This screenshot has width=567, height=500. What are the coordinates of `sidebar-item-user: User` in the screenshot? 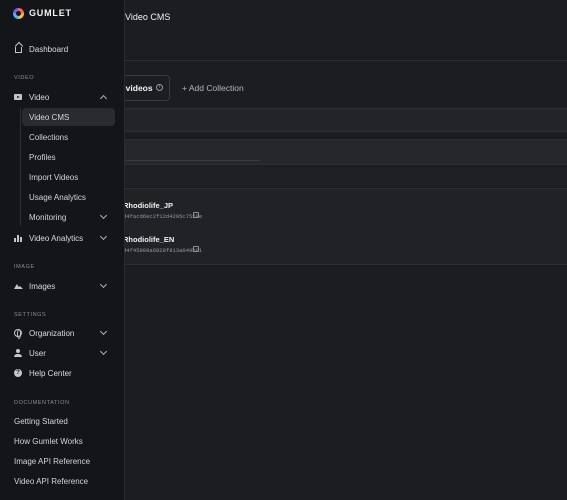 It's located at (62, 353).